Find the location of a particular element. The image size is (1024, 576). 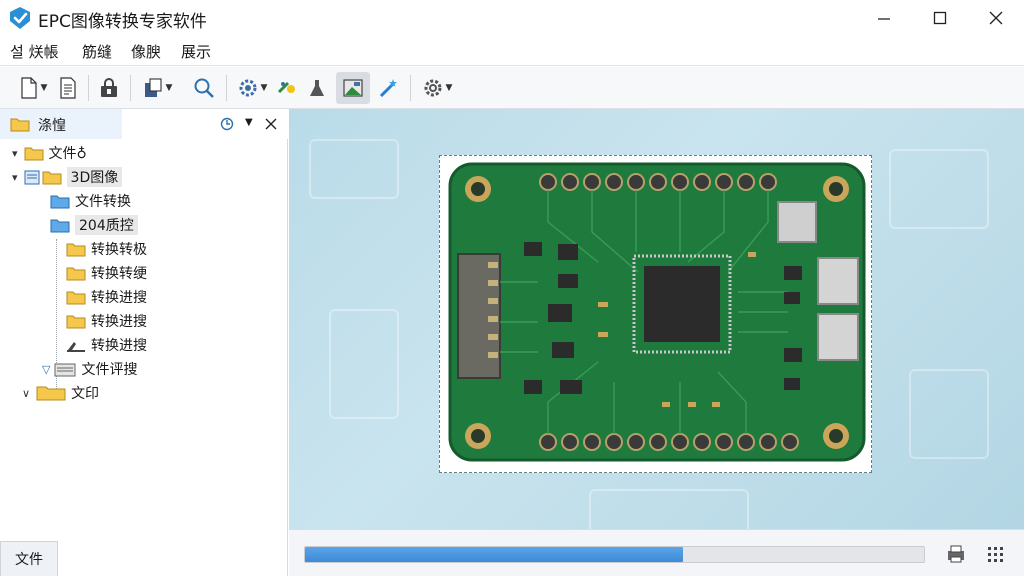

minimize-button is located at coordinates (884, 18).